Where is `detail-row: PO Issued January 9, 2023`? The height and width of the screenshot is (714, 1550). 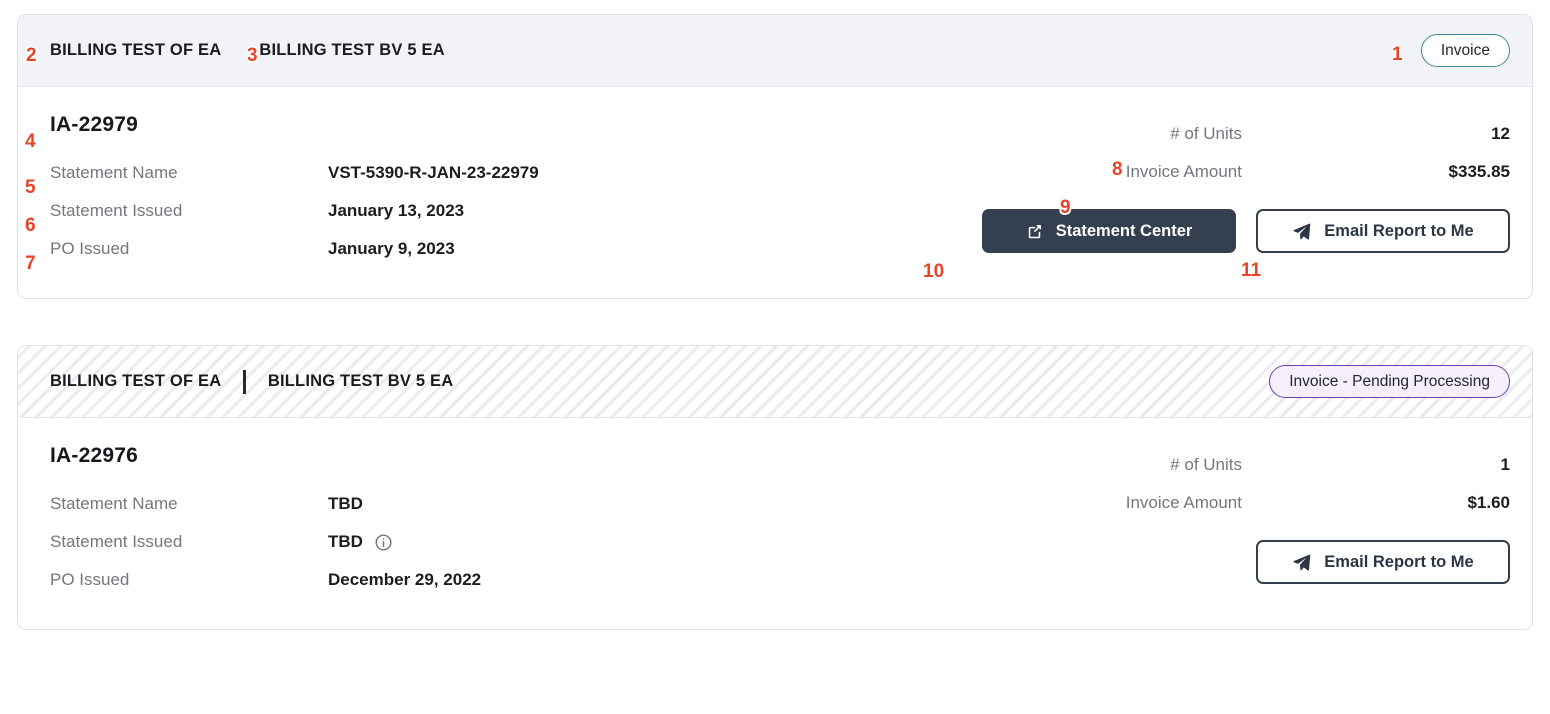
detail-row: PO Issued January 9, 2023 is located at coordinates (395, 249).